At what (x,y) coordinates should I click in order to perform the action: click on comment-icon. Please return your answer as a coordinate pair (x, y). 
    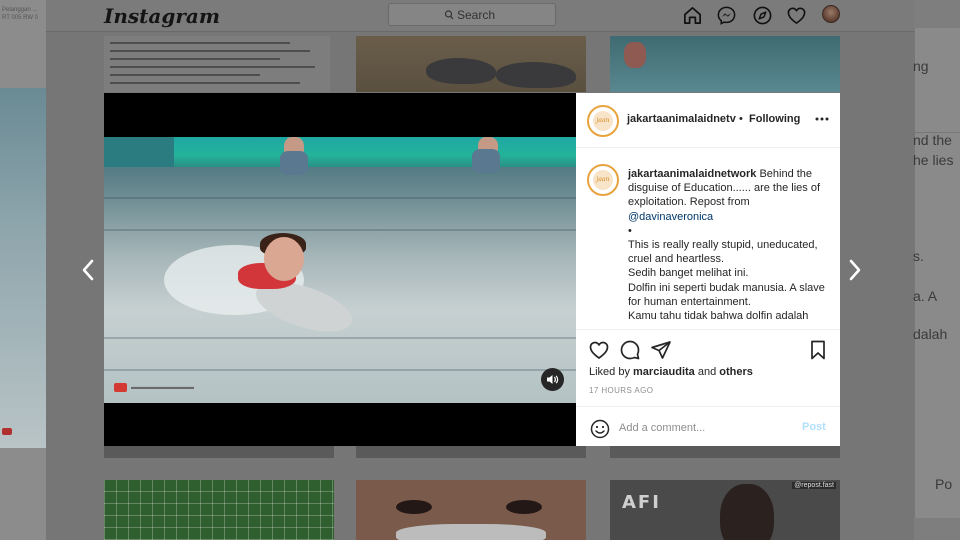
    Looking at the image, I should click on (630, 350).